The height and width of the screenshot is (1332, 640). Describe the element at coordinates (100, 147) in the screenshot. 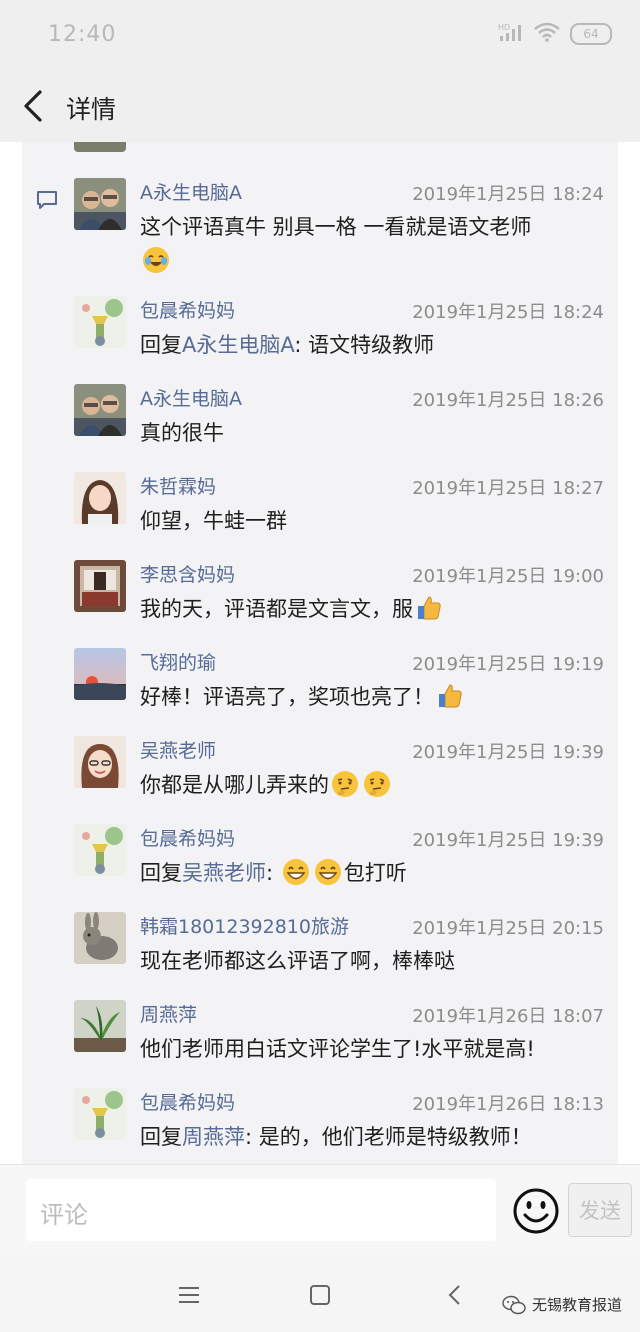

I see `previous-image-edge` at that location.